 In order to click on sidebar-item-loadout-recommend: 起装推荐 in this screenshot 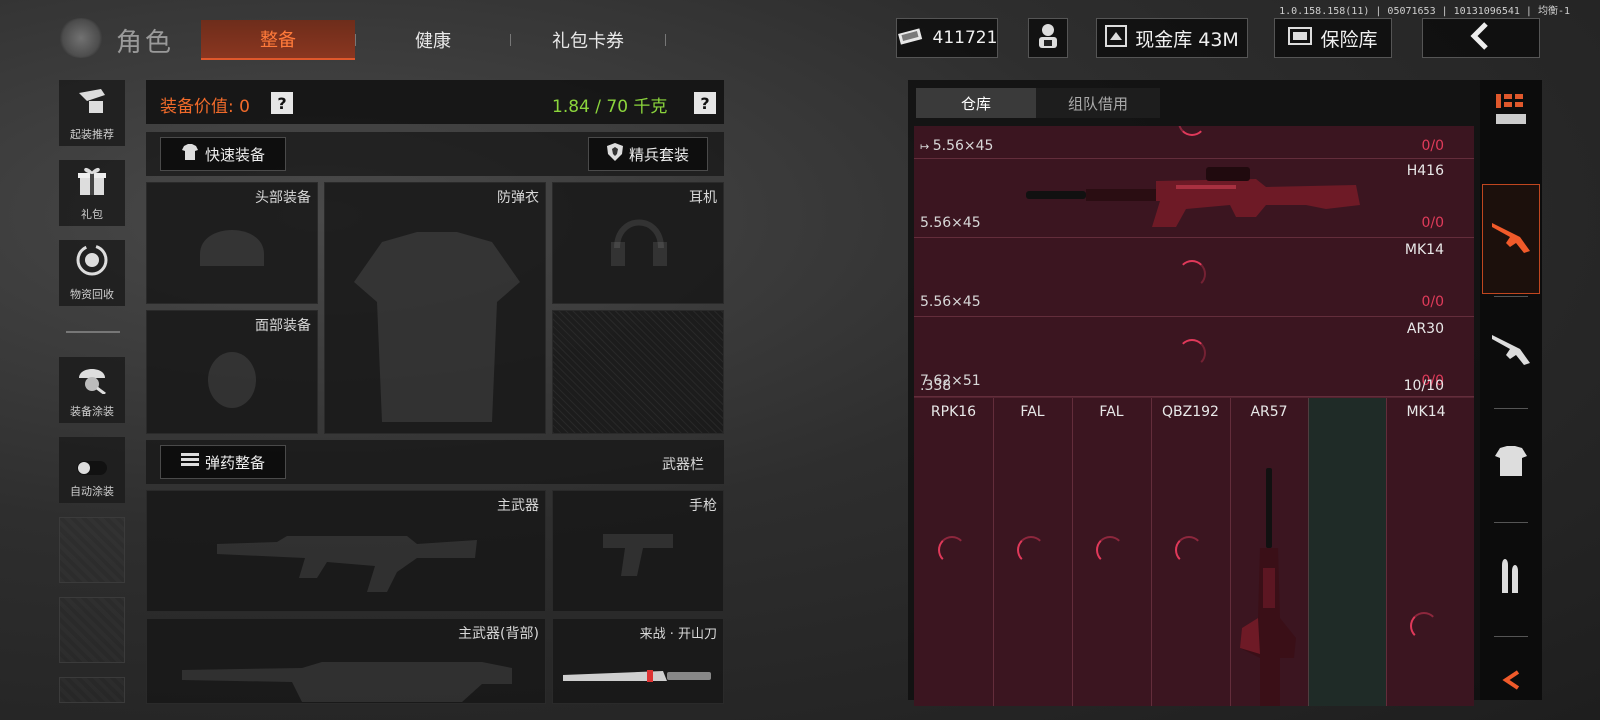, I will do `click(92, 113)`.